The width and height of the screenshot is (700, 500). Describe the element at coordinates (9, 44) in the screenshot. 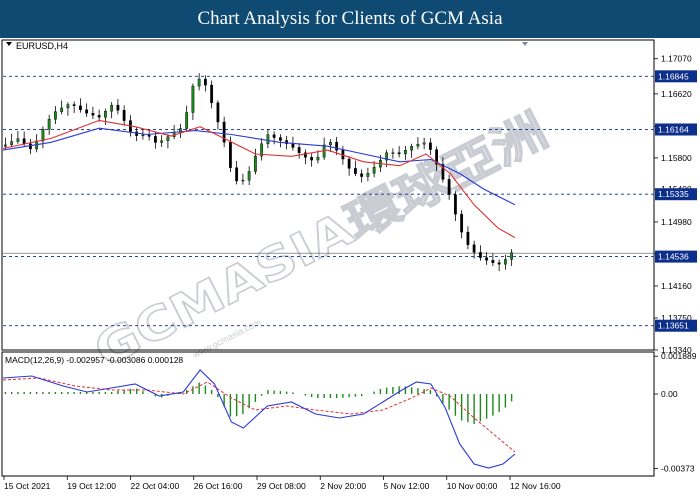

I see `chart-menu-triangle-icon` at that location.